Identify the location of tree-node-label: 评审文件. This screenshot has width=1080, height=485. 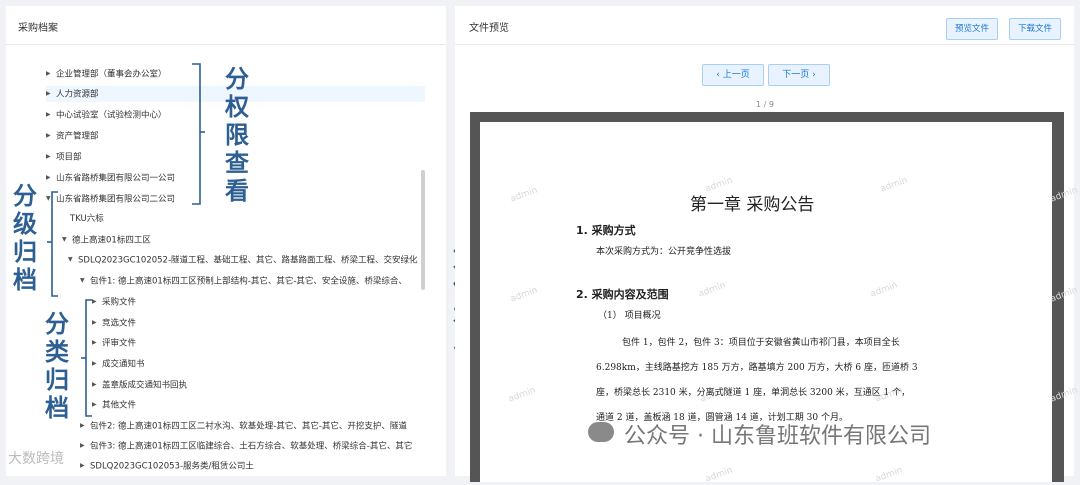
(119, 343).